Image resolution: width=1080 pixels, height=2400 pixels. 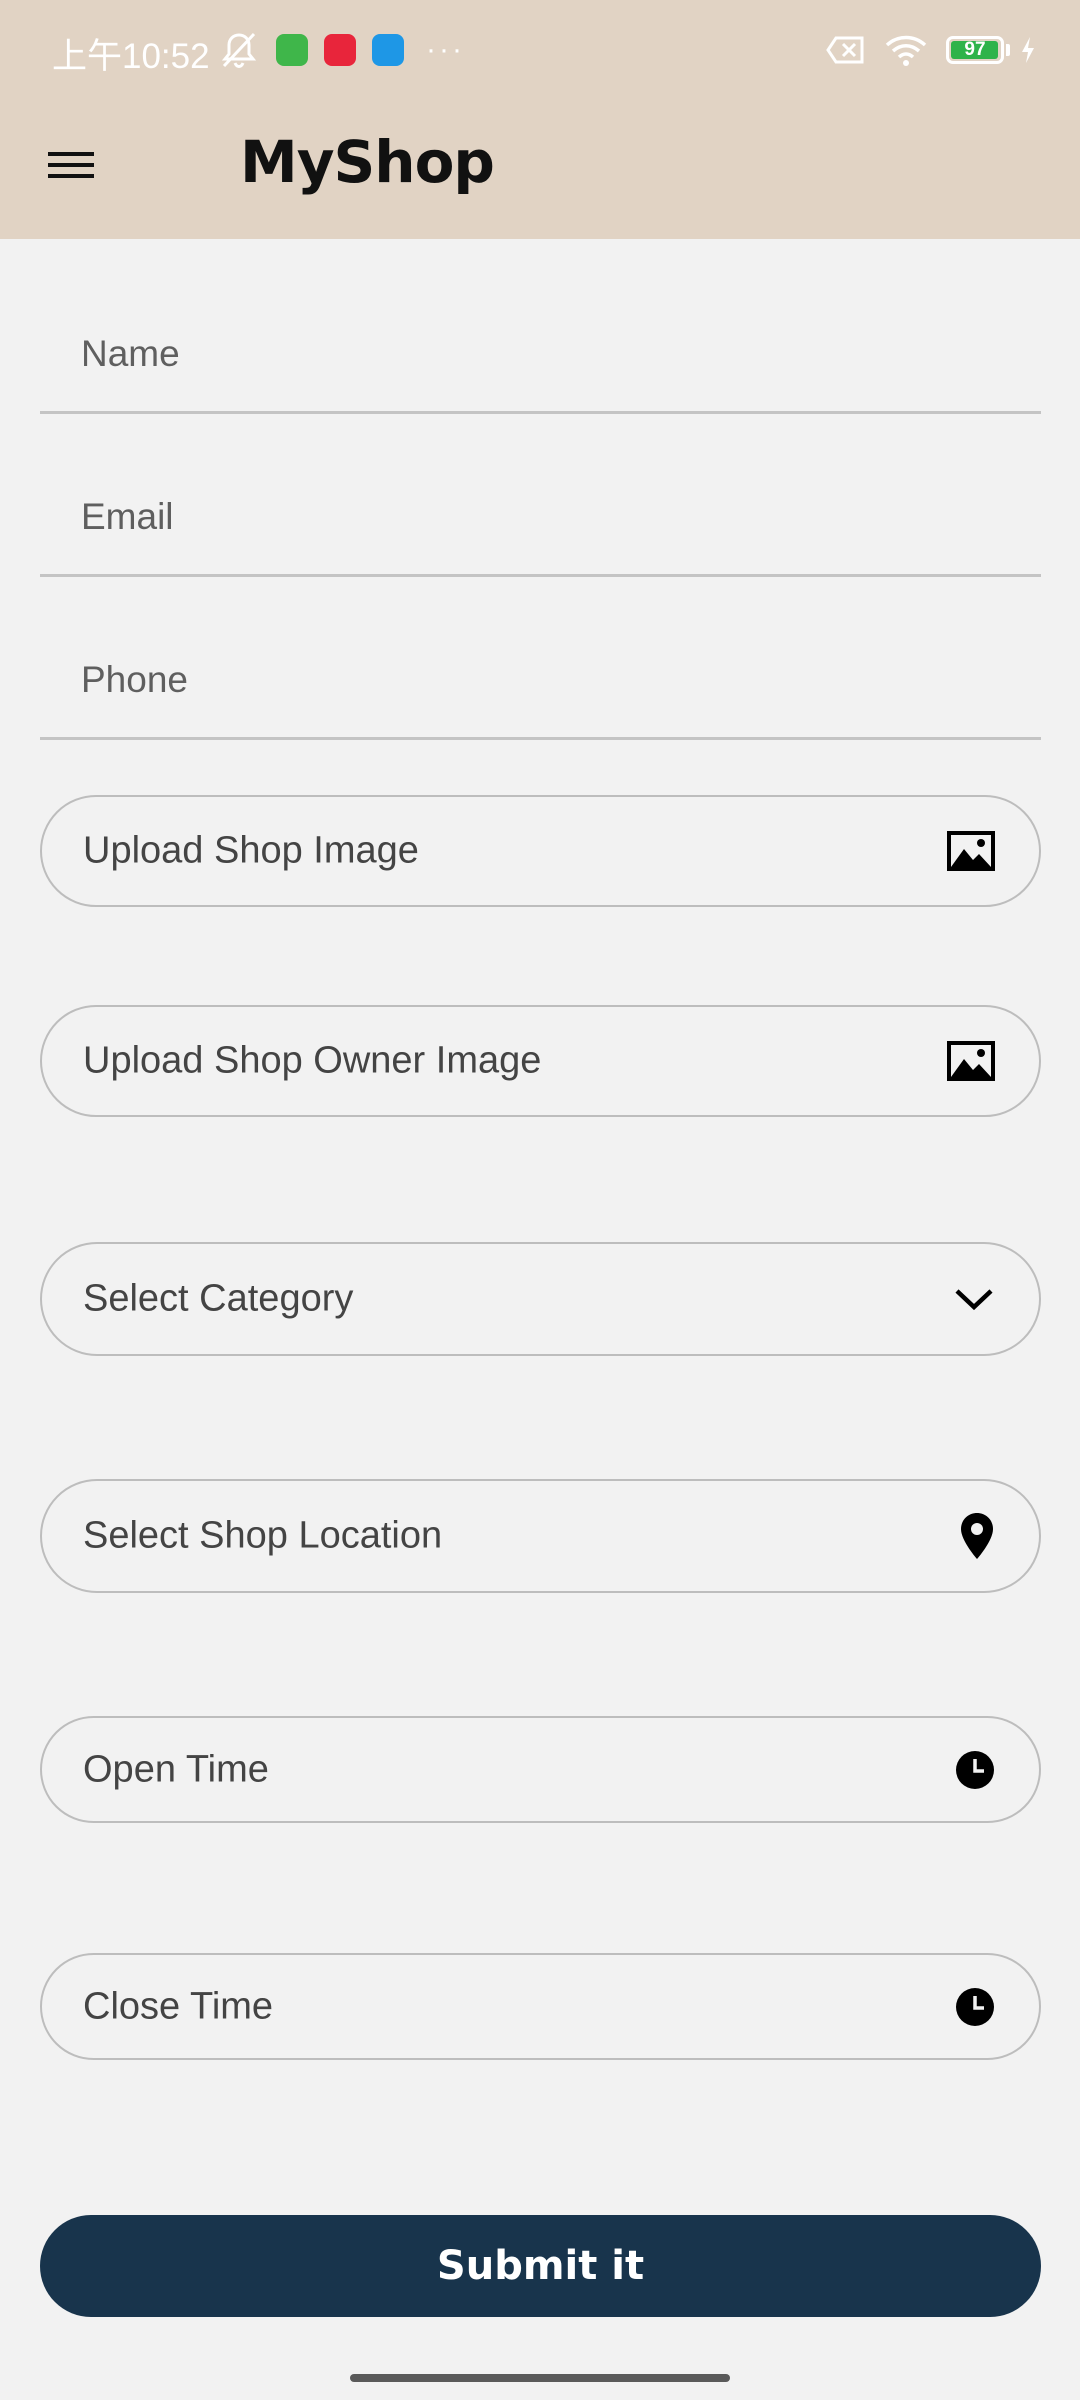 I want to click on chevron-down-icon, so click(x=974, y=1299).